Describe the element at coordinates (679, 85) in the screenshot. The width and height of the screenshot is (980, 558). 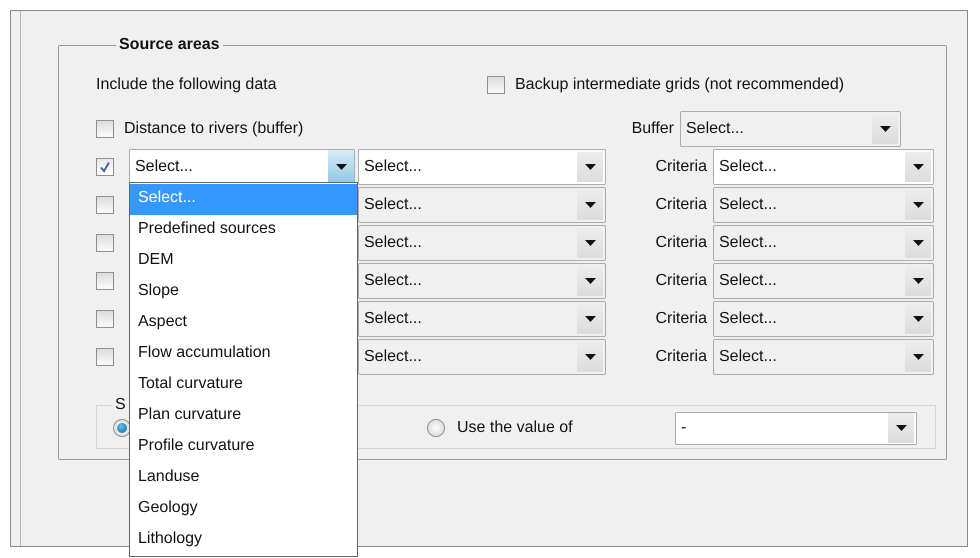
I see `checkbox-label: Backup intermediate grids (not recommended)` at that location.